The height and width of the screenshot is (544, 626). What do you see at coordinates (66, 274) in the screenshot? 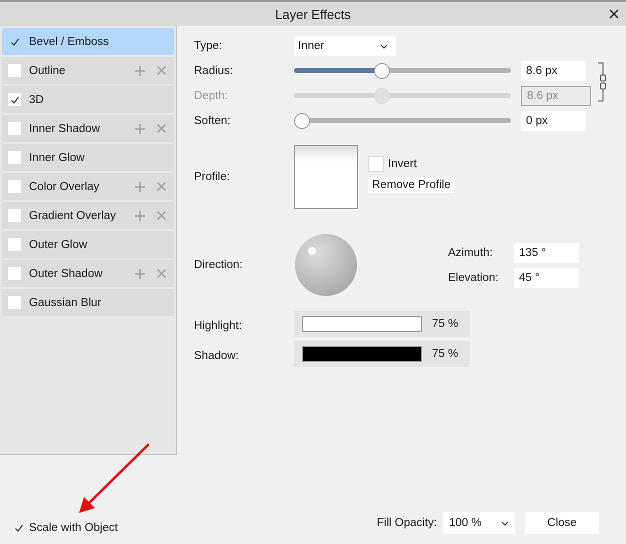
I see `effect-label: Outer Shadow` at bounding box center [66, 274].